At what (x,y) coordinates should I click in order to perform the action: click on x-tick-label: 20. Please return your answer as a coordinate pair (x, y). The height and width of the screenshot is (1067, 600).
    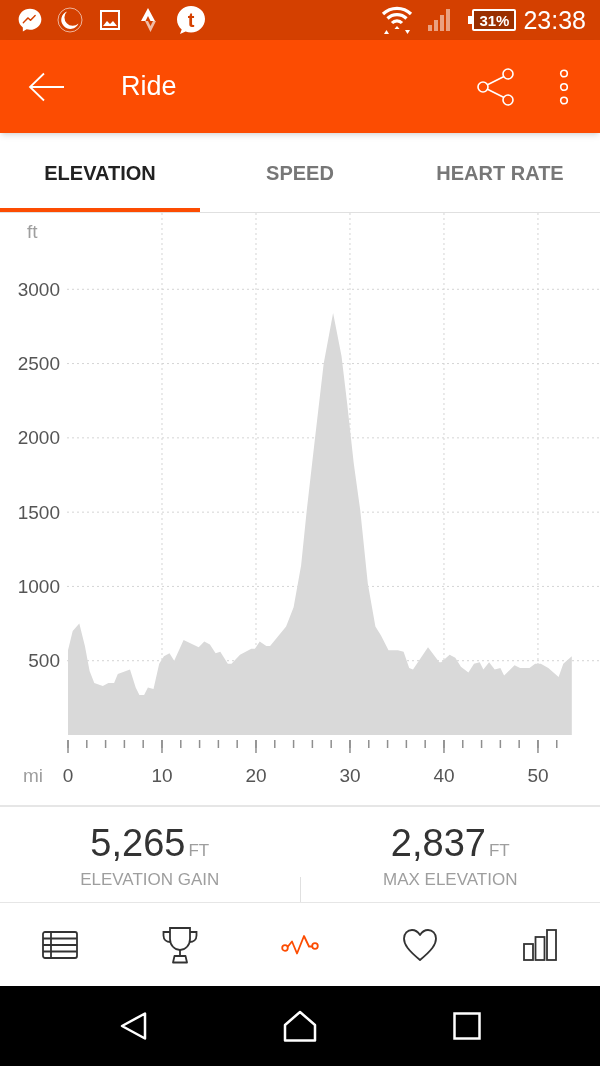
    Looking at the image, I should click on (256, 775).